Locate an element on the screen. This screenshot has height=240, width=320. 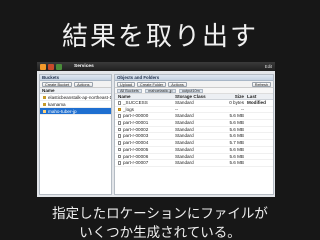
table-row: part-r-00002 Standard 5.6 MB is located at coordinates (194, 130).